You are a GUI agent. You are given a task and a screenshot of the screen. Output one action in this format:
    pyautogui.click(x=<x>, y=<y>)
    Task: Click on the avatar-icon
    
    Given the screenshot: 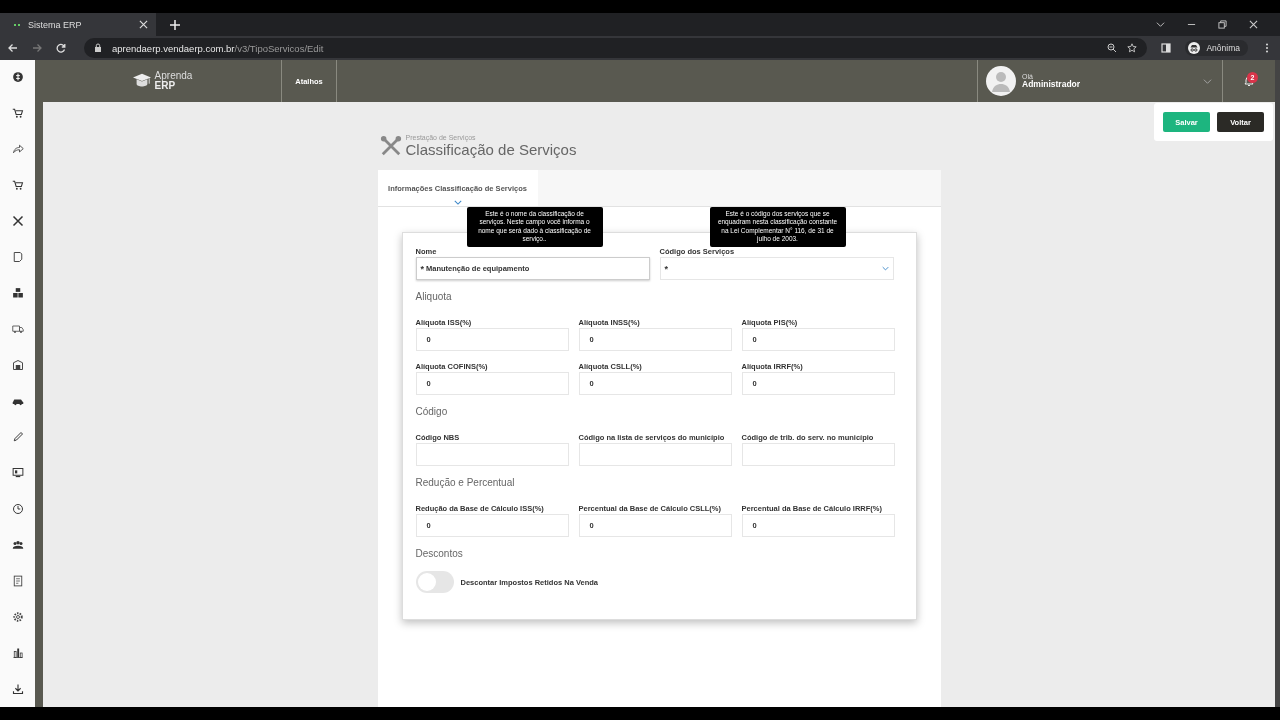 What is the action you would take?
    pyautogui.click(x=1001, y=81)
    